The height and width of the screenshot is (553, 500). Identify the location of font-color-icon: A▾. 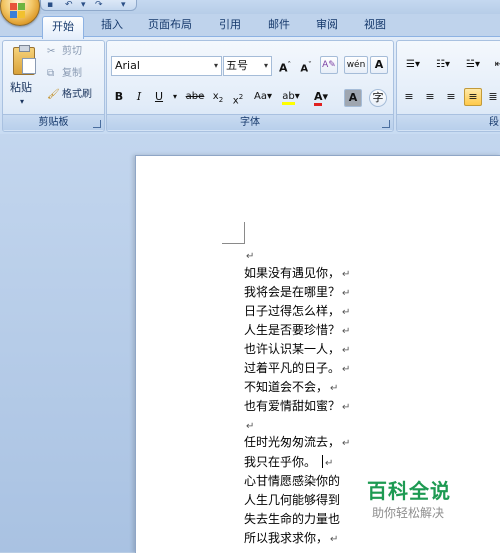
(321, 97).